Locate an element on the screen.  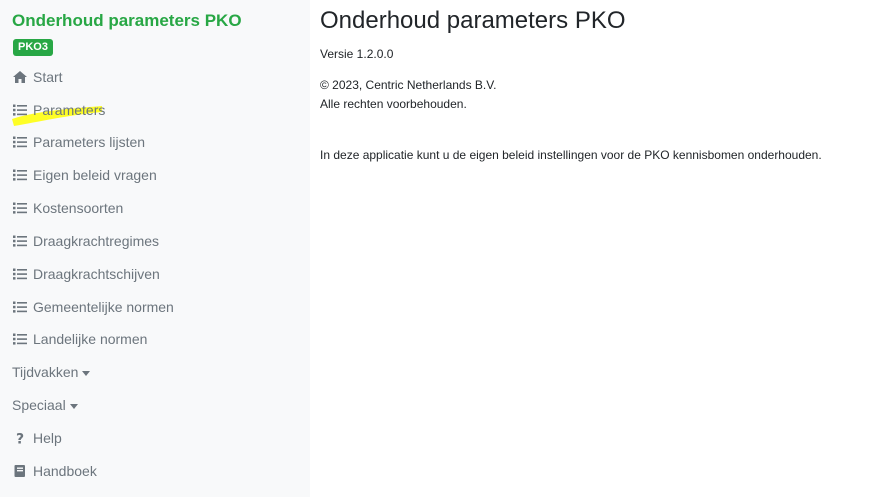
nav-item-label: Landelijke normen is located at coordinates (90, 339).